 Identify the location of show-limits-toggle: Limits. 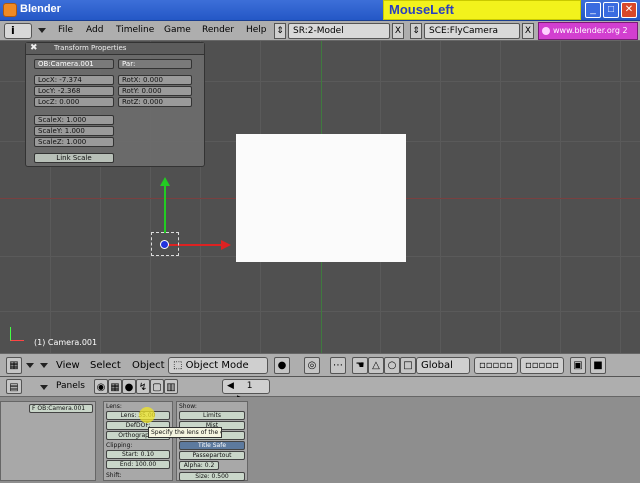
(212, 415).